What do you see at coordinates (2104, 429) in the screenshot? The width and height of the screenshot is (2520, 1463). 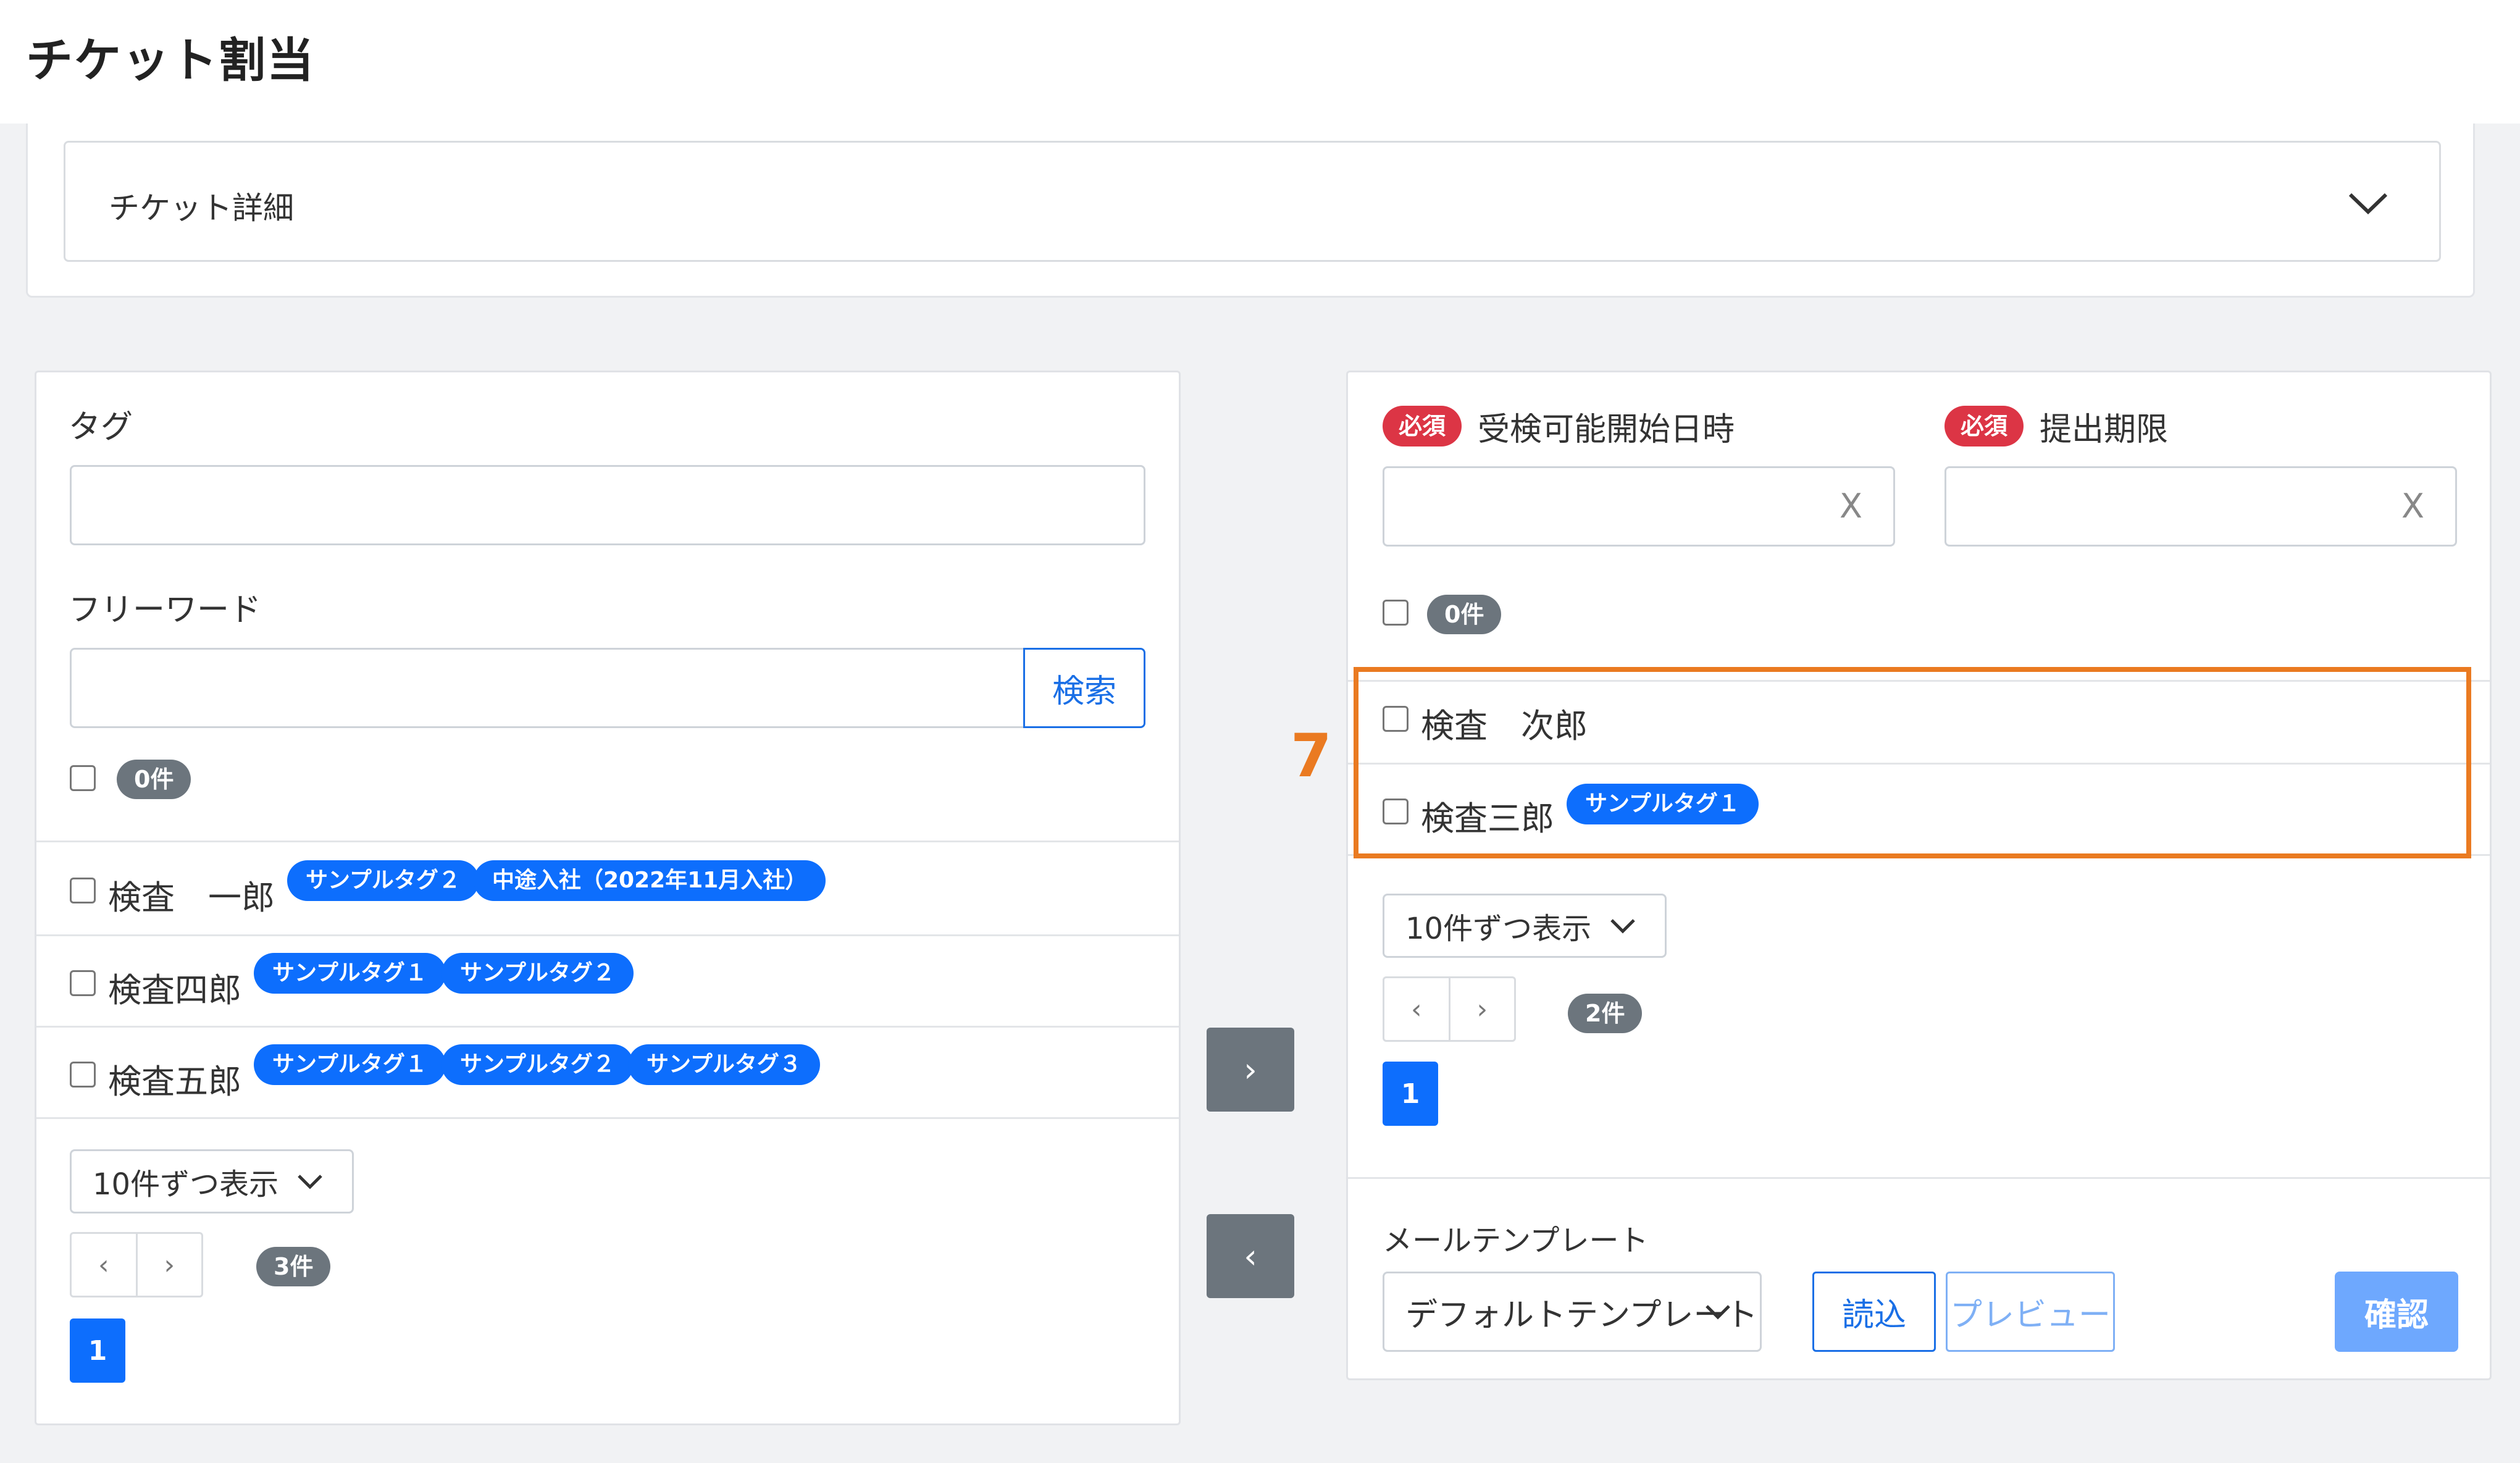 I see `deadline-label: 提出期限` at bounding box center [2104, 429].